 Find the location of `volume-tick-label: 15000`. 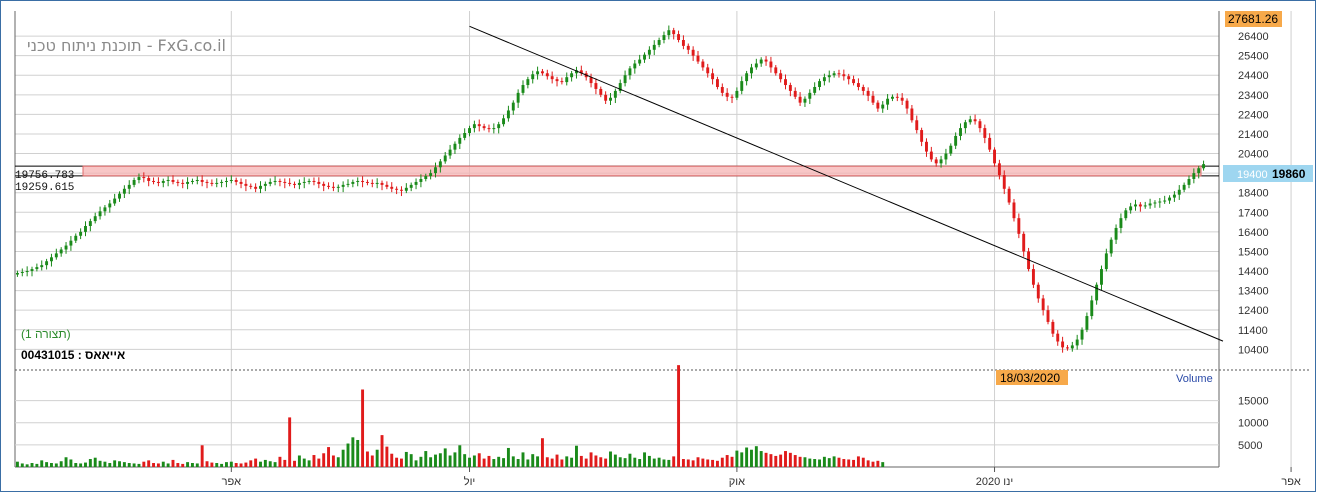

volume-tick-label: 15000 is located at coordinates (1253, 402).